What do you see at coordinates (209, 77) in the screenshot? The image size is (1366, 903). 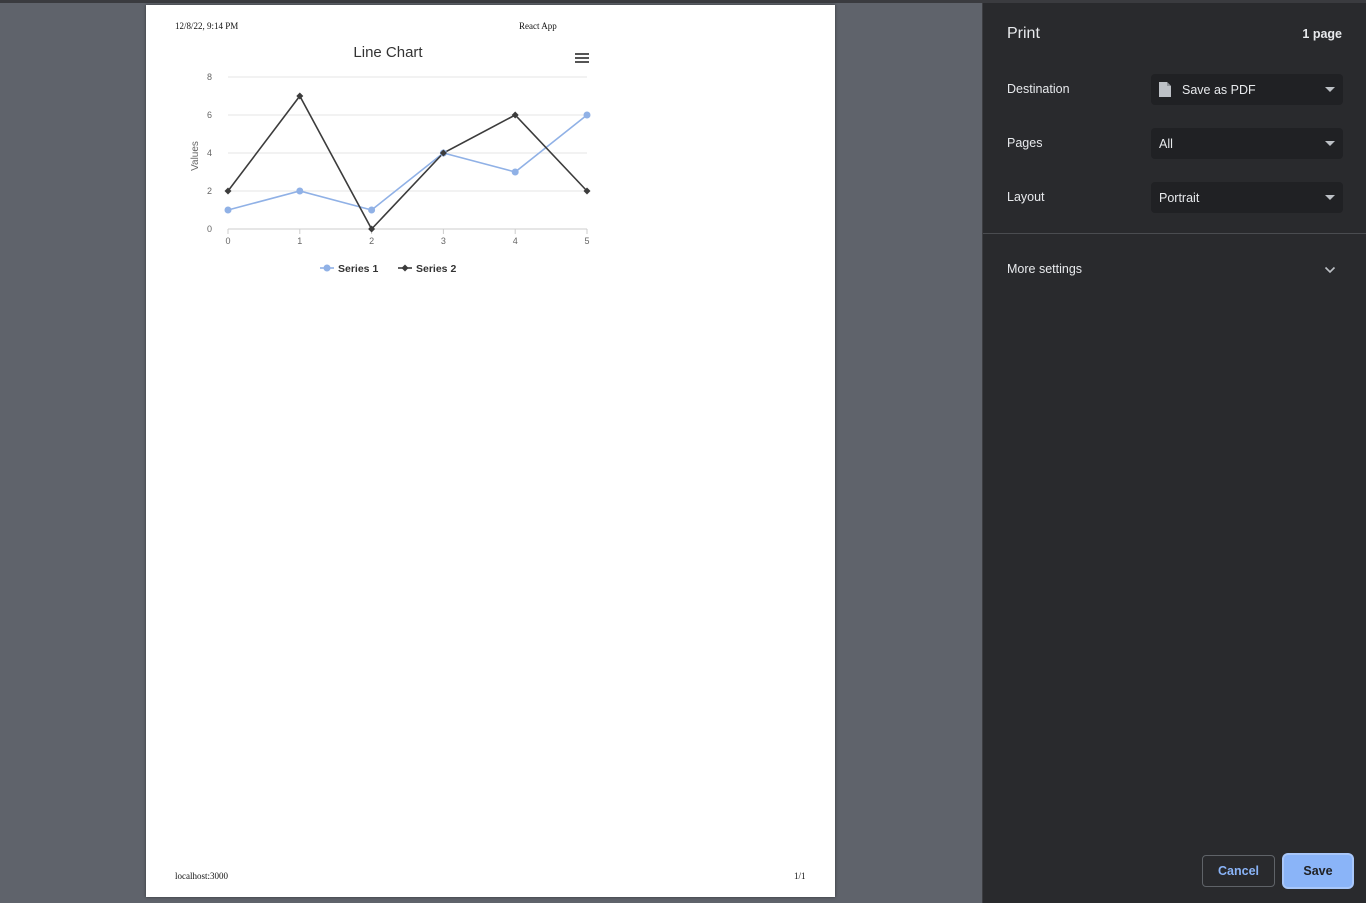 I see `y-tick-label: 8` at bounding box center [209, 77].